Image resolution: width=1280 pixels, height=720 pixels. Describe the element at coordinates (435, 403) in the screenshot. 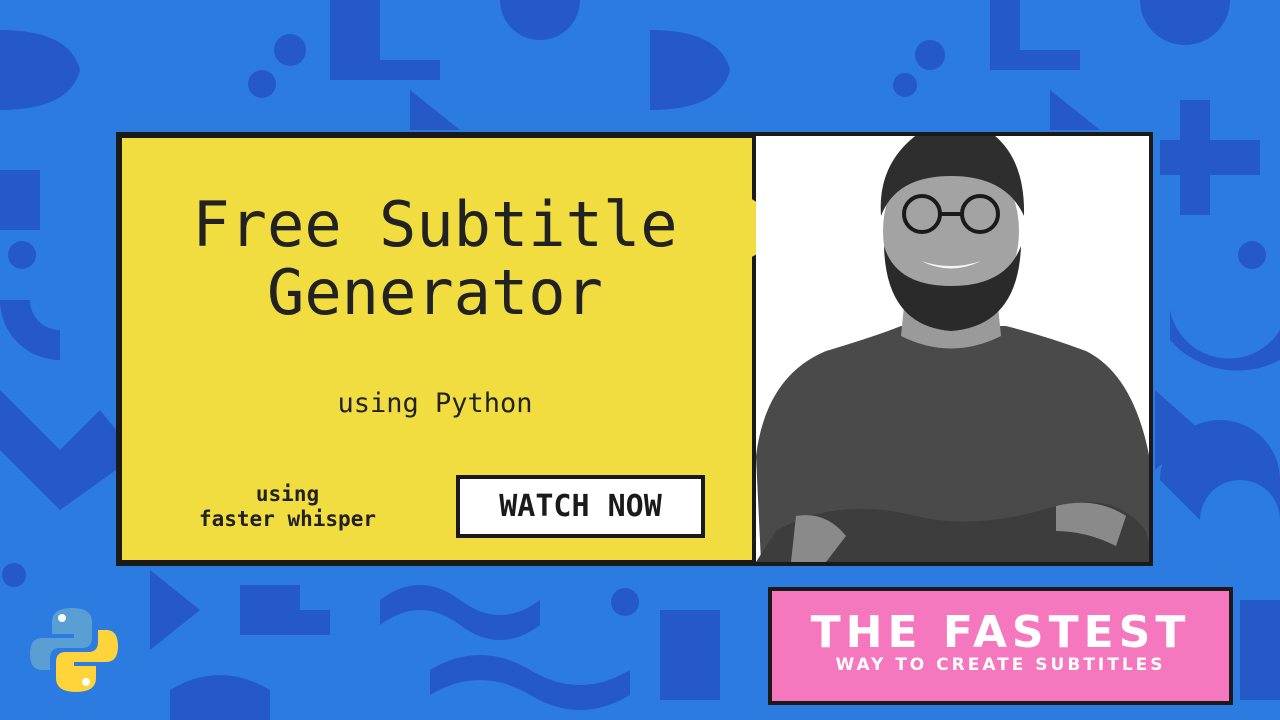

I see `subtitle: using Python` at that location.